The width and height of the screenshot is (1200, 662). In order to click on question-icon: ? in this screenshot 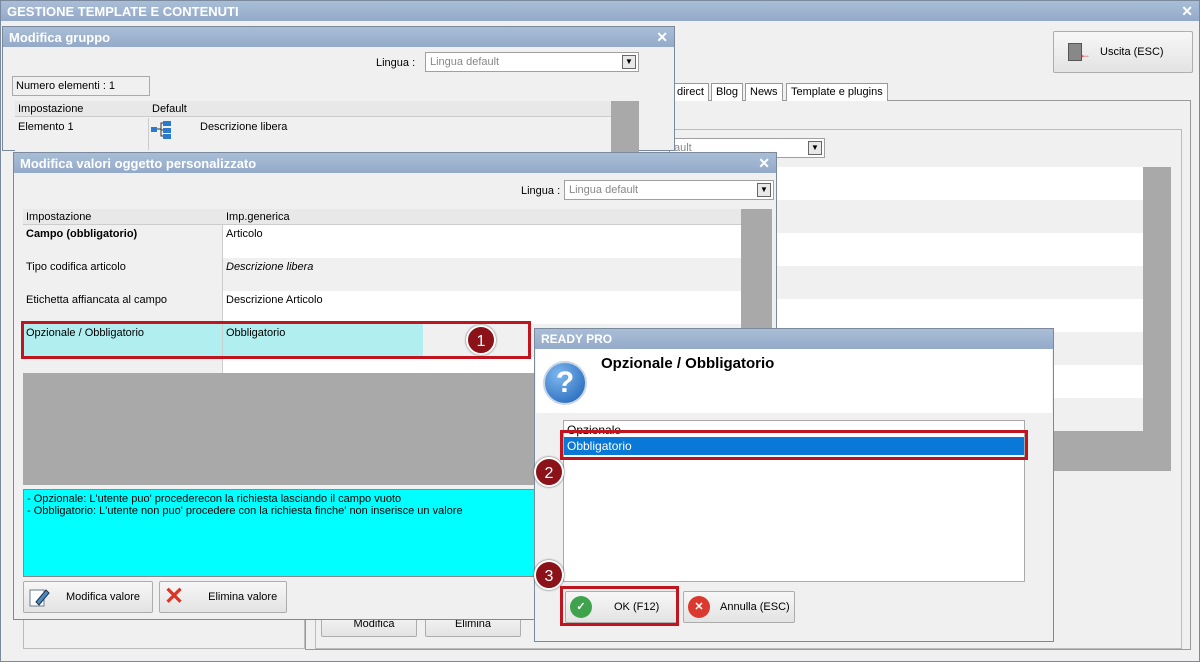, I will do `click(565, 383)`.